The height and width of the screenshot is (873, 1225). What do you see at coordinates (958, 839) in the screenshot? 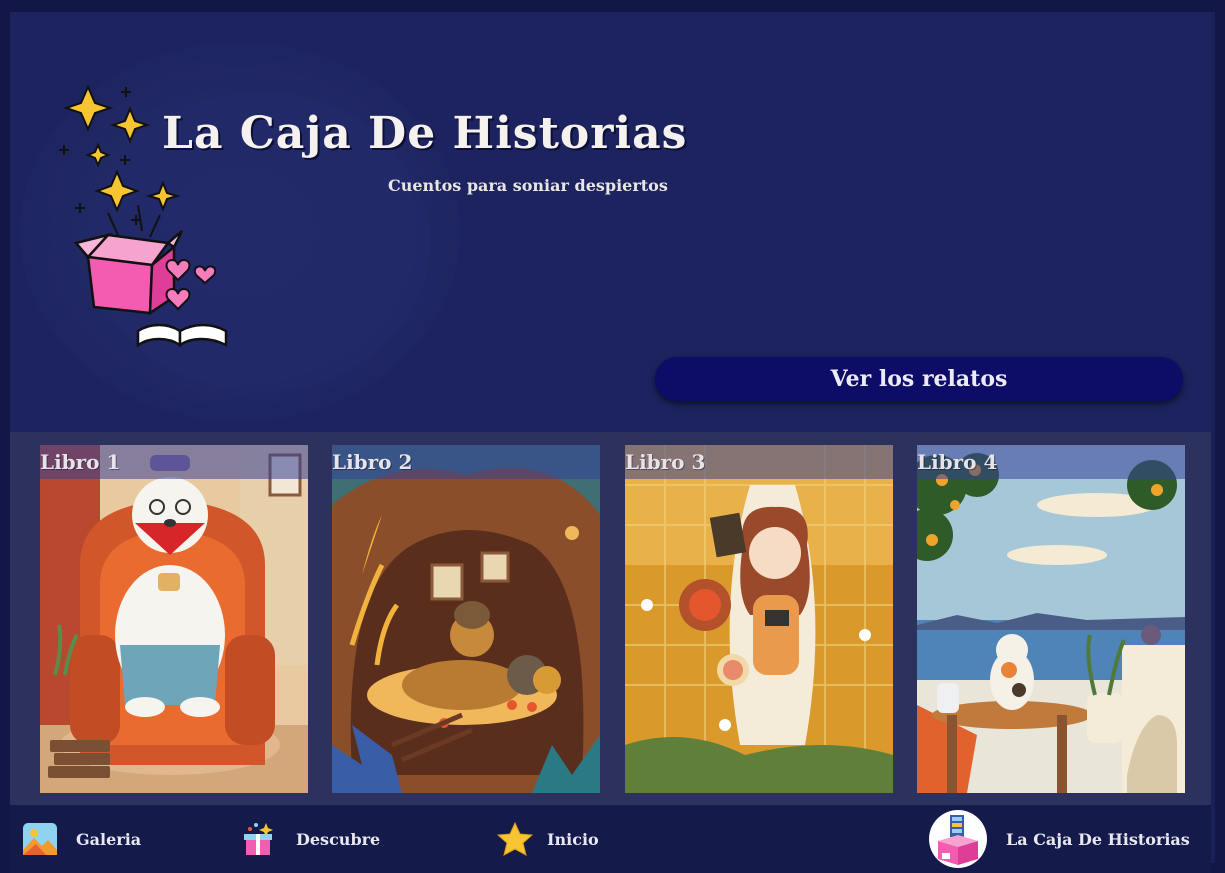
I see `story-box-icon` at bounding box center [958, 839].